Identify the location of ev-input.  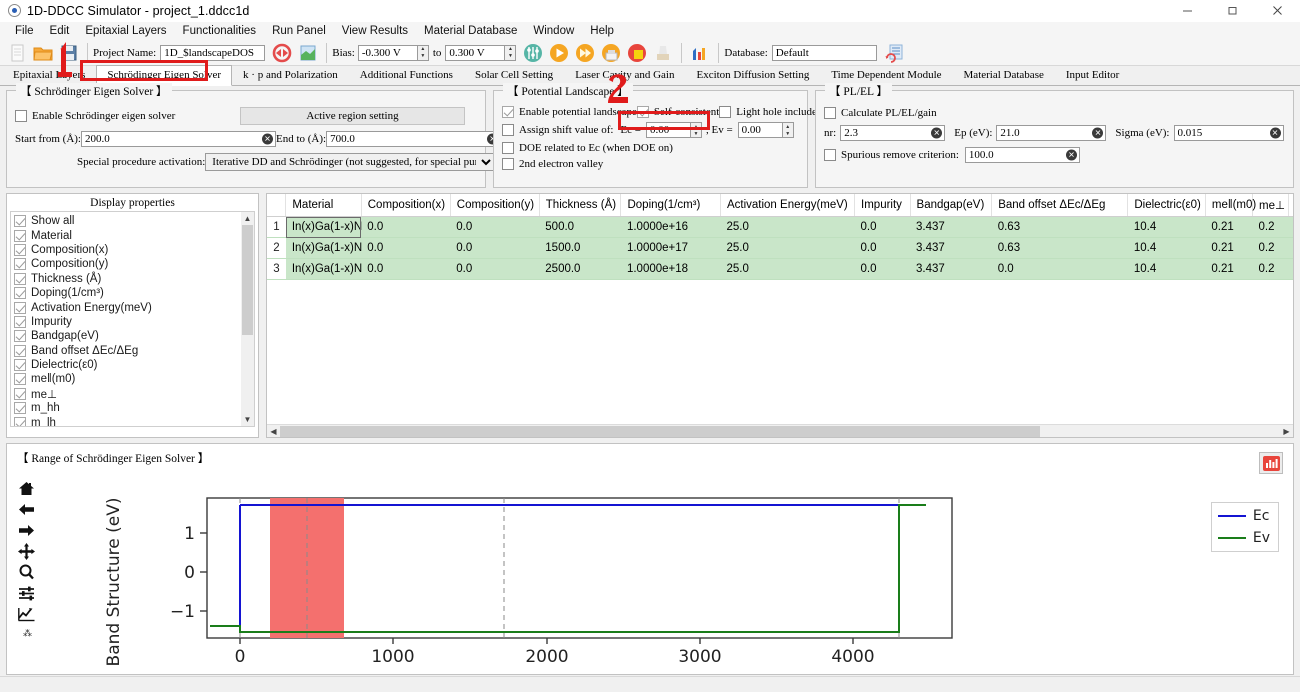
(760, 130).